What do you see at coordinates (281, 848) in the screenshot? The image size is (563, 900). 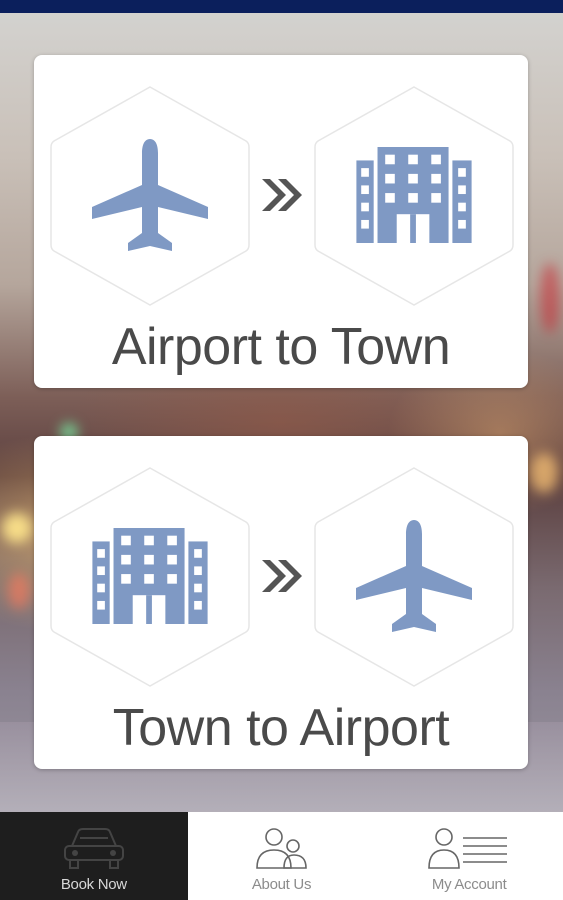 I see `people-icon` at bounding box center [281, 848].